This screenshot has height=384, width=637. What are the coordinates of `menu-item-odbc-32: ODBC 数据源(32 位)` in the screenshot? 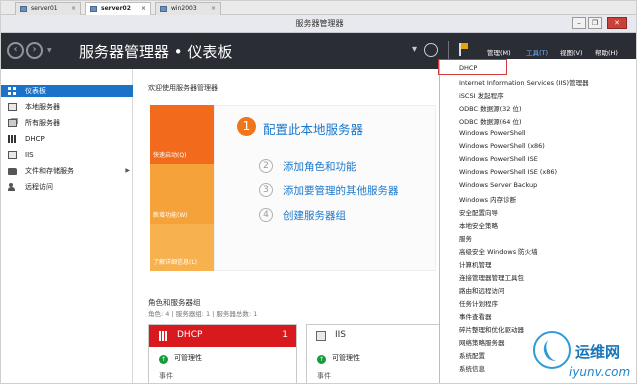 It's located at (490, 108).